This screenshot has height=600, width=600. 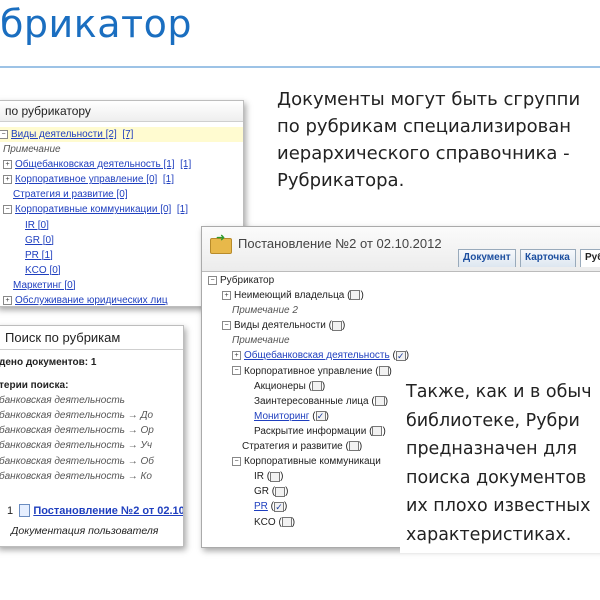 What do you see at coordinates (308, 340) in the screenshot?
I see `tree-row: Примечание` at bounding box center [308, 340].